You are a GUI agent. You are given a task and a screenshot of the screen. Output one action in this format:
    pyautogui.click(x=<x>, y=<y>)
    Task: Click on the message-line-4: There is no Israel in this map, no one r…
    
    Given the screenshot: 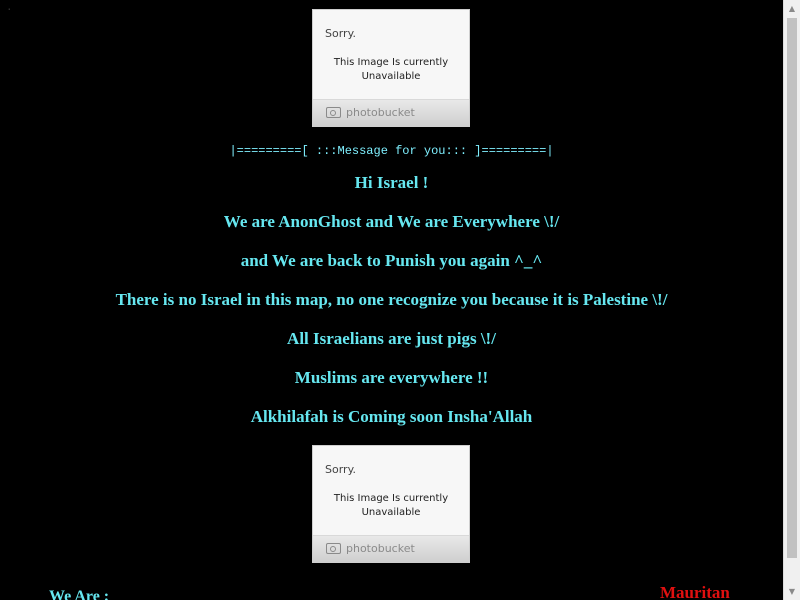 What is the action you would take?
    pyautogui.click(x=391, y=299)
    